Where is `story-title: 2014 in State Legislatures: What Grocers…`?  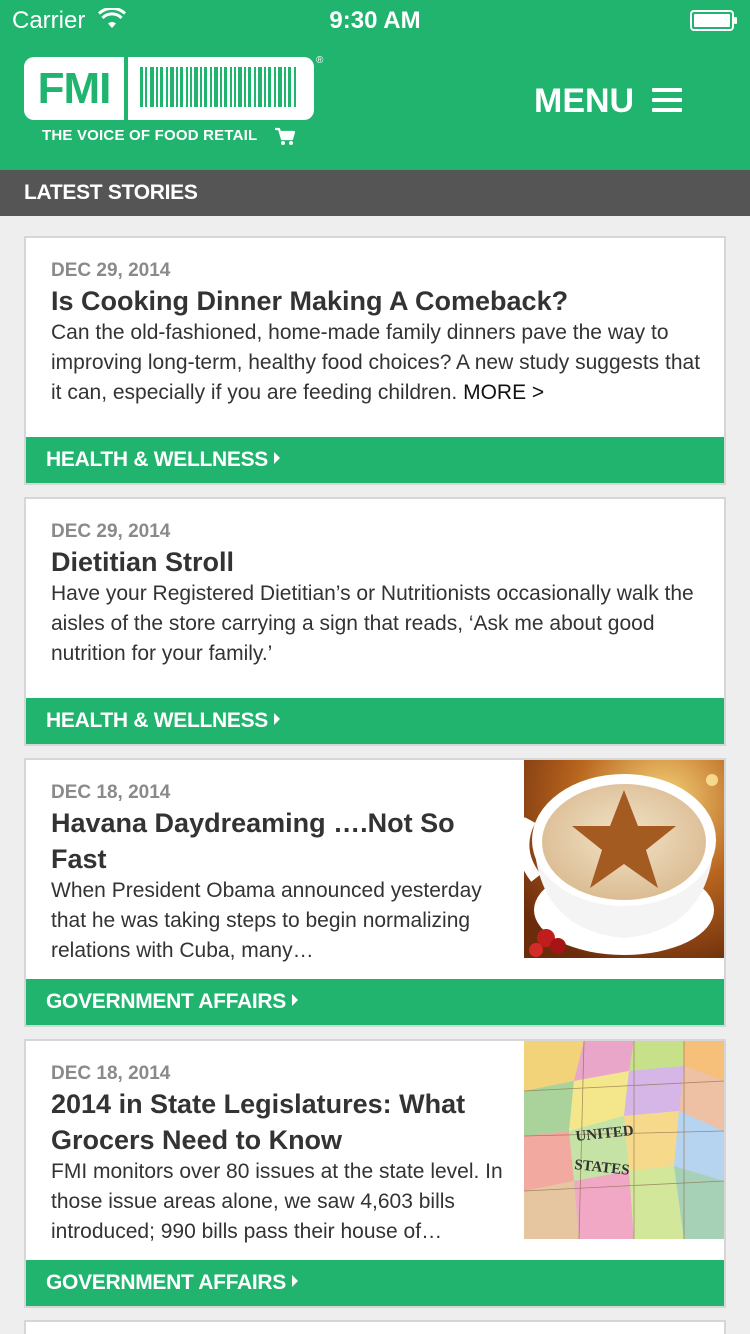 story-title: 2014 in State Legislatures: What Grocers… is located at coordinates (281, 1122).